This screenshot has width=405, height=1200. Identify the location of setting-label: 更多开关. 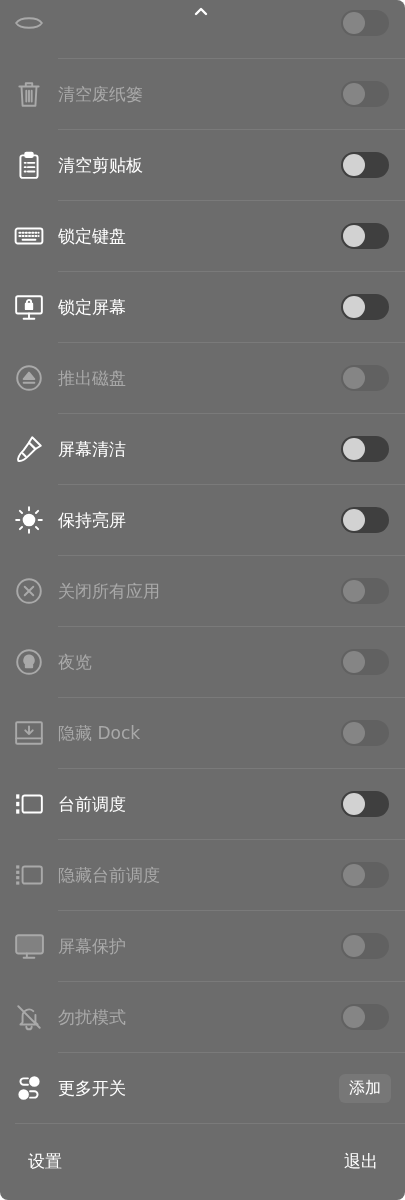
(92, 1088).